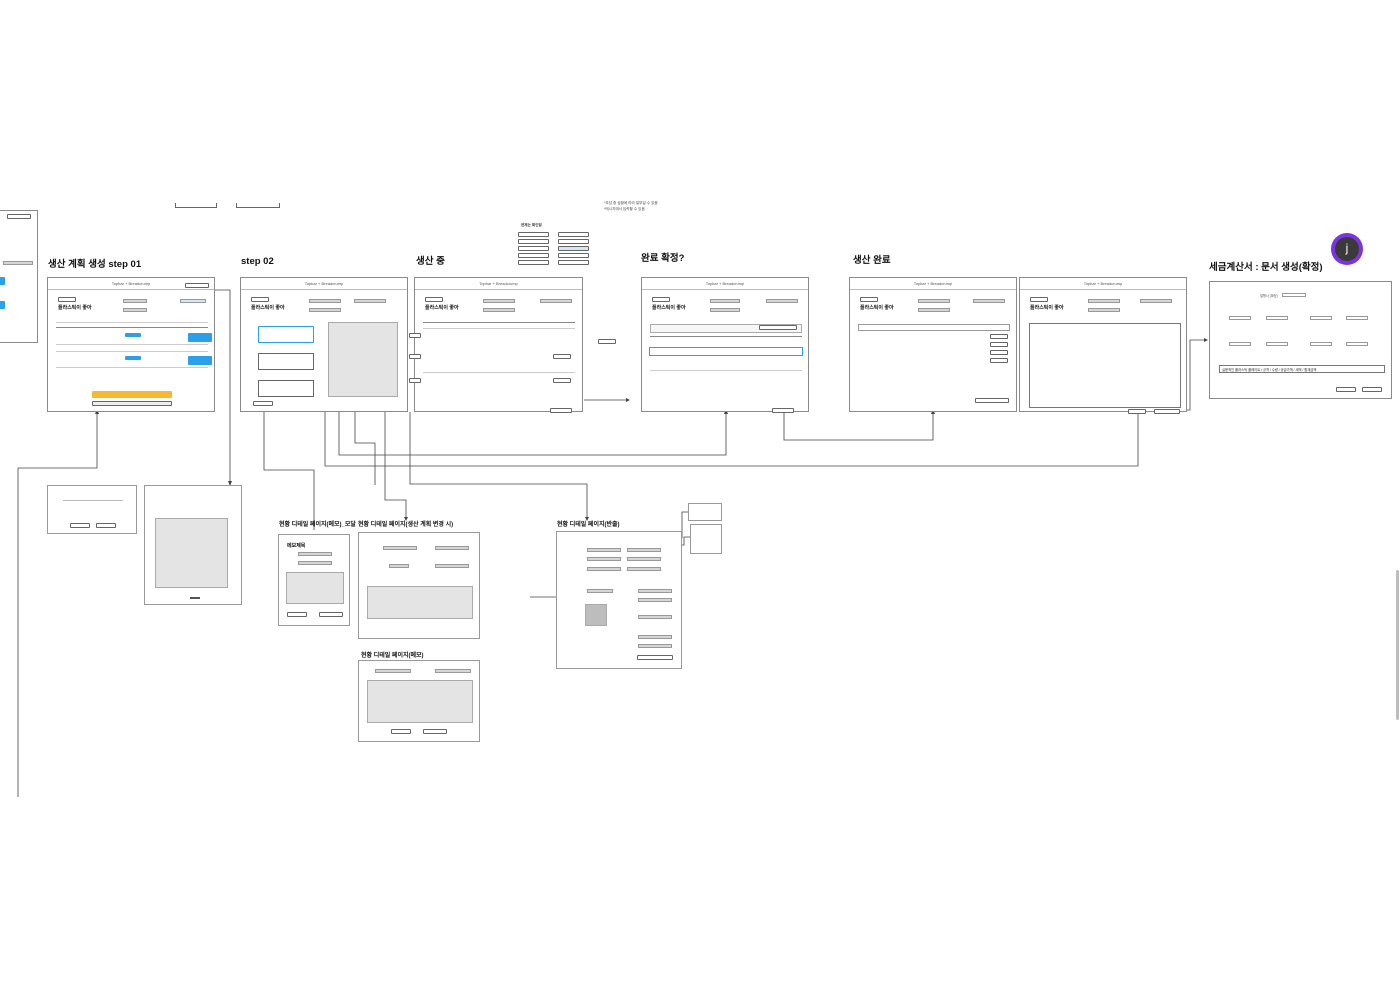 Image resolution: width=1400 pixels, height=1000 pixels. I want to click on invoice-cancel-button, so click(1346, 389).